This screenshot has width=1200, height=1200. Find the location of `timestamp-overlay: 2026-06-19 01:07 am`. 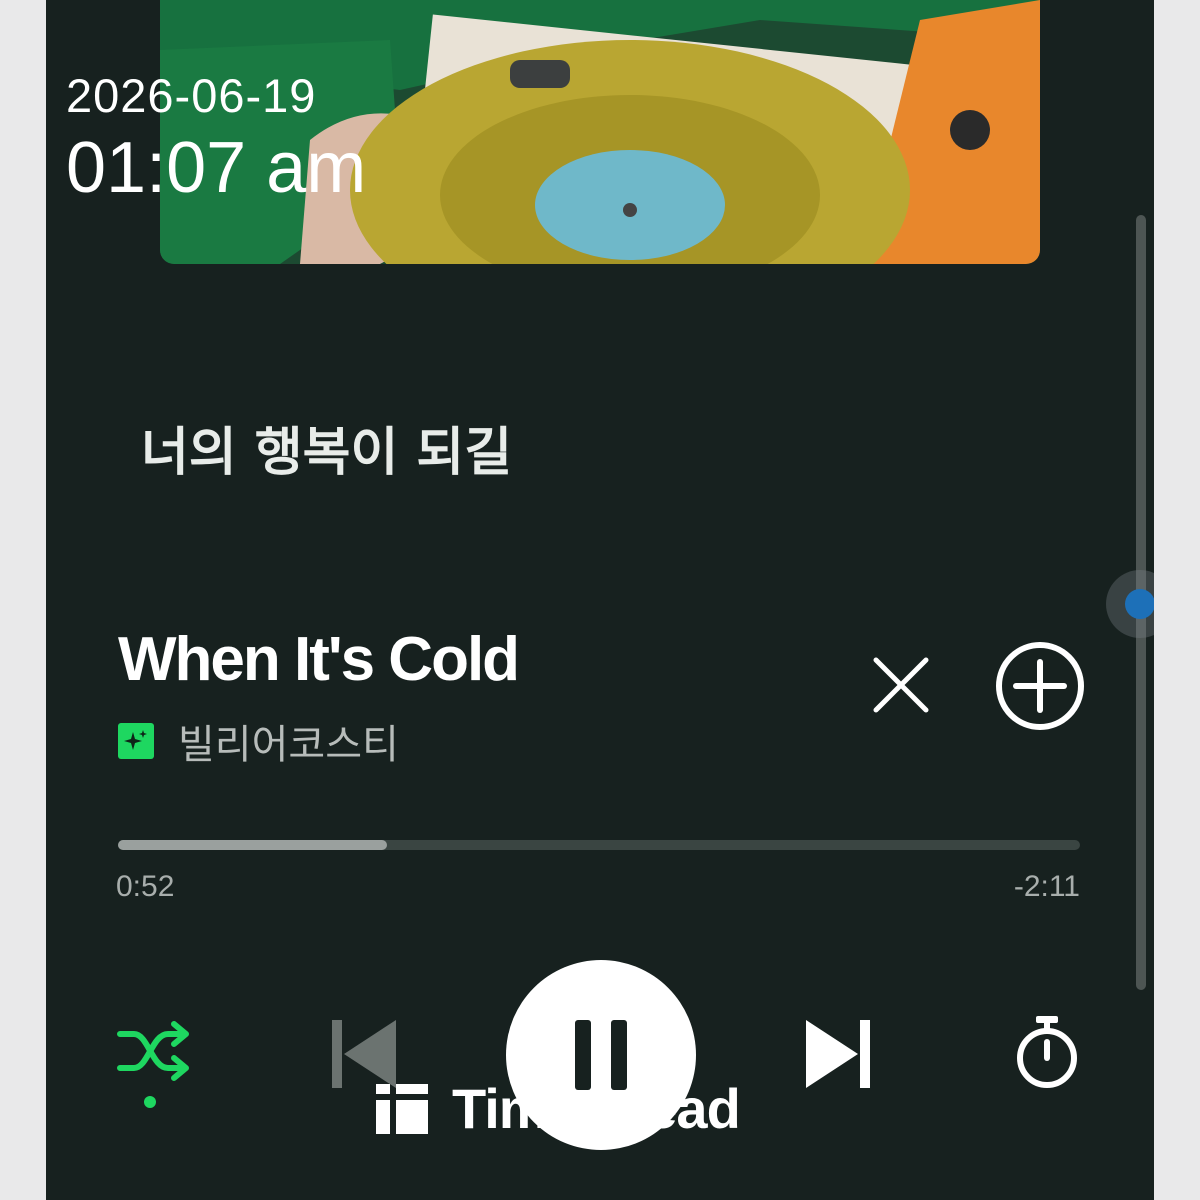

timestamp-overlay: 2026-06-19 01:07 am is located at coordinates (216, 139).